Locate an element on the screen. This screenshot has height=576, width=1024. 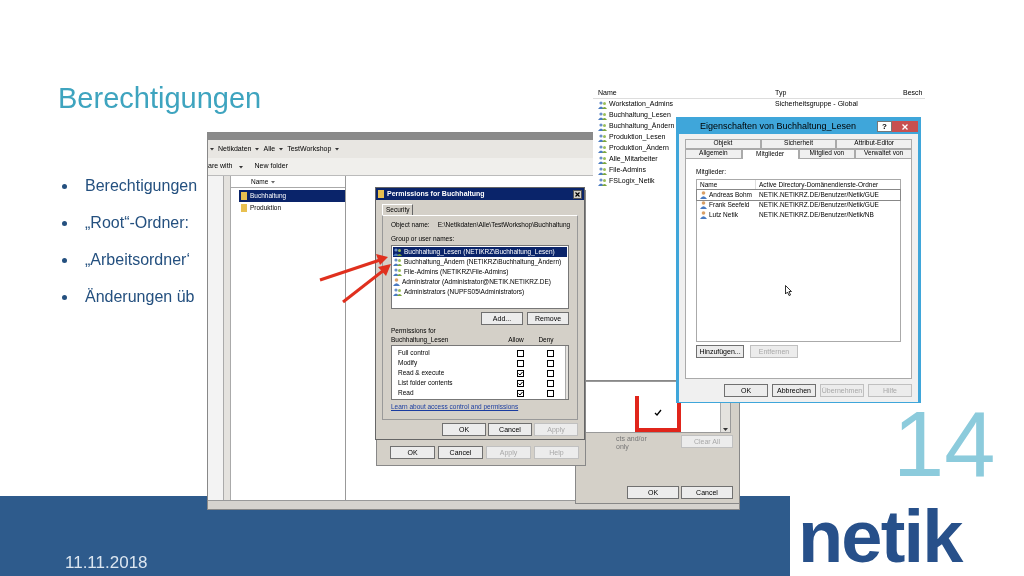
company-logo: netik is located at coordinates (880, 537).